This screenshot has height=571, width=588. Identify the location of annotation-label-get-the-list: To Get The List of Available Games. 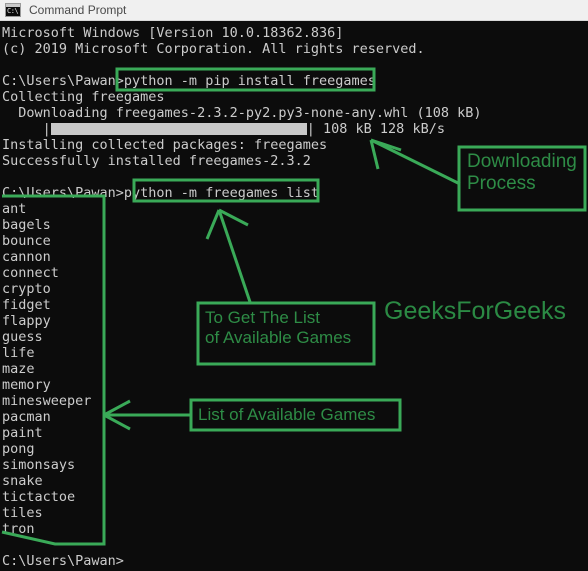
(278, 328).